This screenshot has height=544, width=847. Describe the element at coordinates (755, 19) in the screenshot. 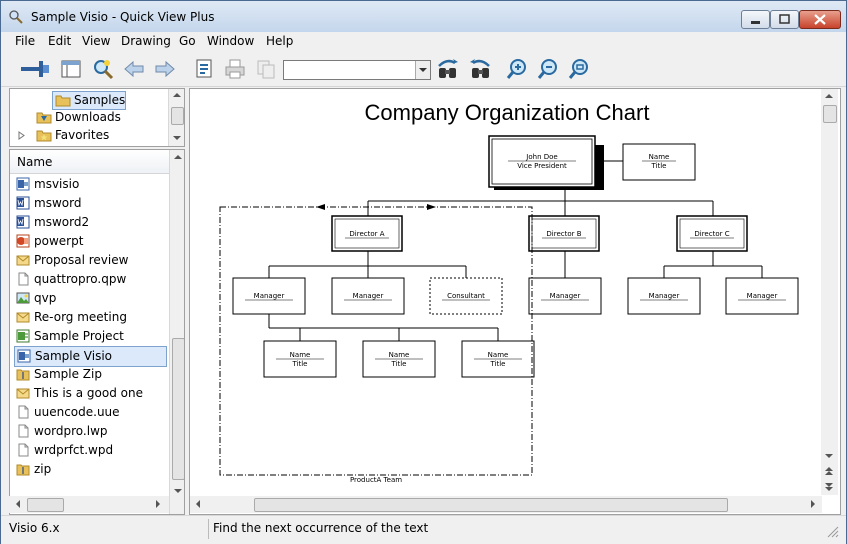

I see `minimize-button` at that location.